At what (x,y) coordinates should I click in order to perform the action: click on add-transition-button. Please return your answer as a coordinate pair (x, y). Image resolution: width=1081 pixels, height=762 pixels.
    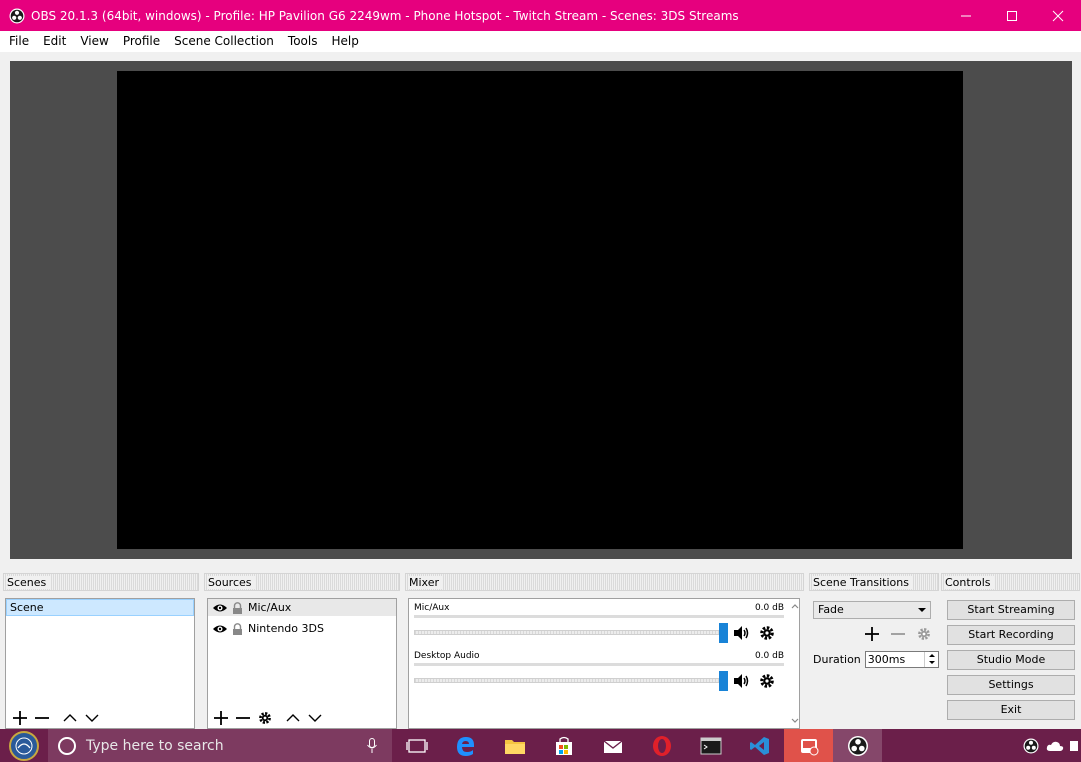
    Looking at the image, I should click on (872, 634).